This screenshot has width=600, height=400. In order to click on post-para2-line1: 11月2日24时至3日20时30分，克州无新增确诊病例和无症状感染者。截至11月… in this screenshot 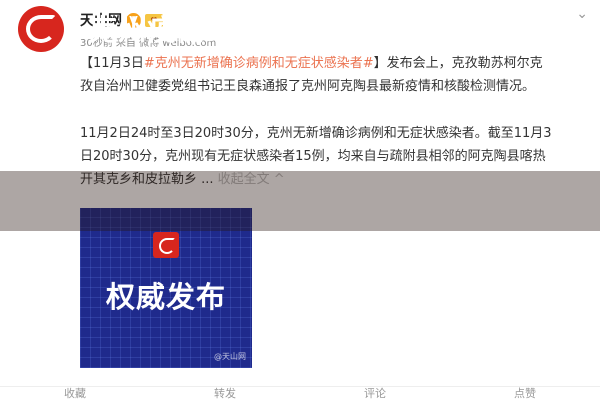, I will do `click(316, 133)`.